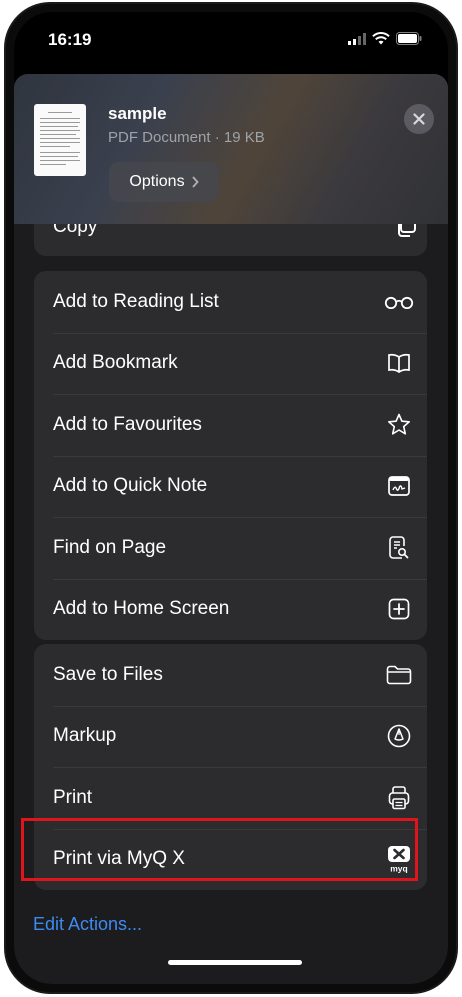  What do you see at coordinates (381, 38) in the screenshot?
I see `wifi-icon` at bounding box center [381, 38].